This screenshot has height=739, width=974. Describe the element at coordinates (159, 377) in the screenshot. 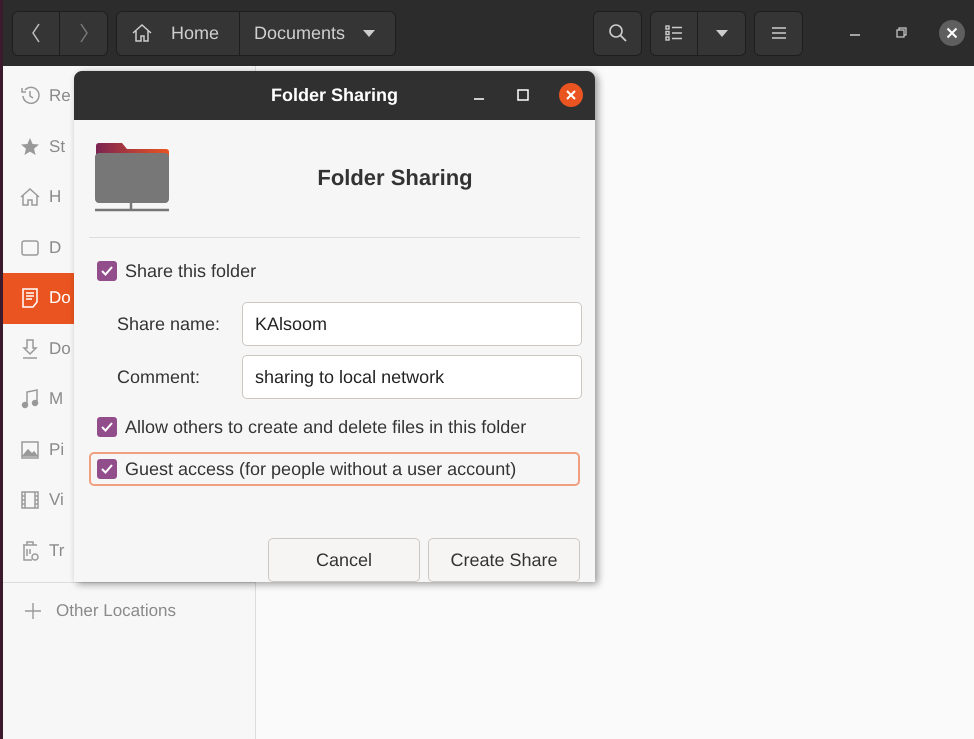

I see `field-label: Comment:` at that location.